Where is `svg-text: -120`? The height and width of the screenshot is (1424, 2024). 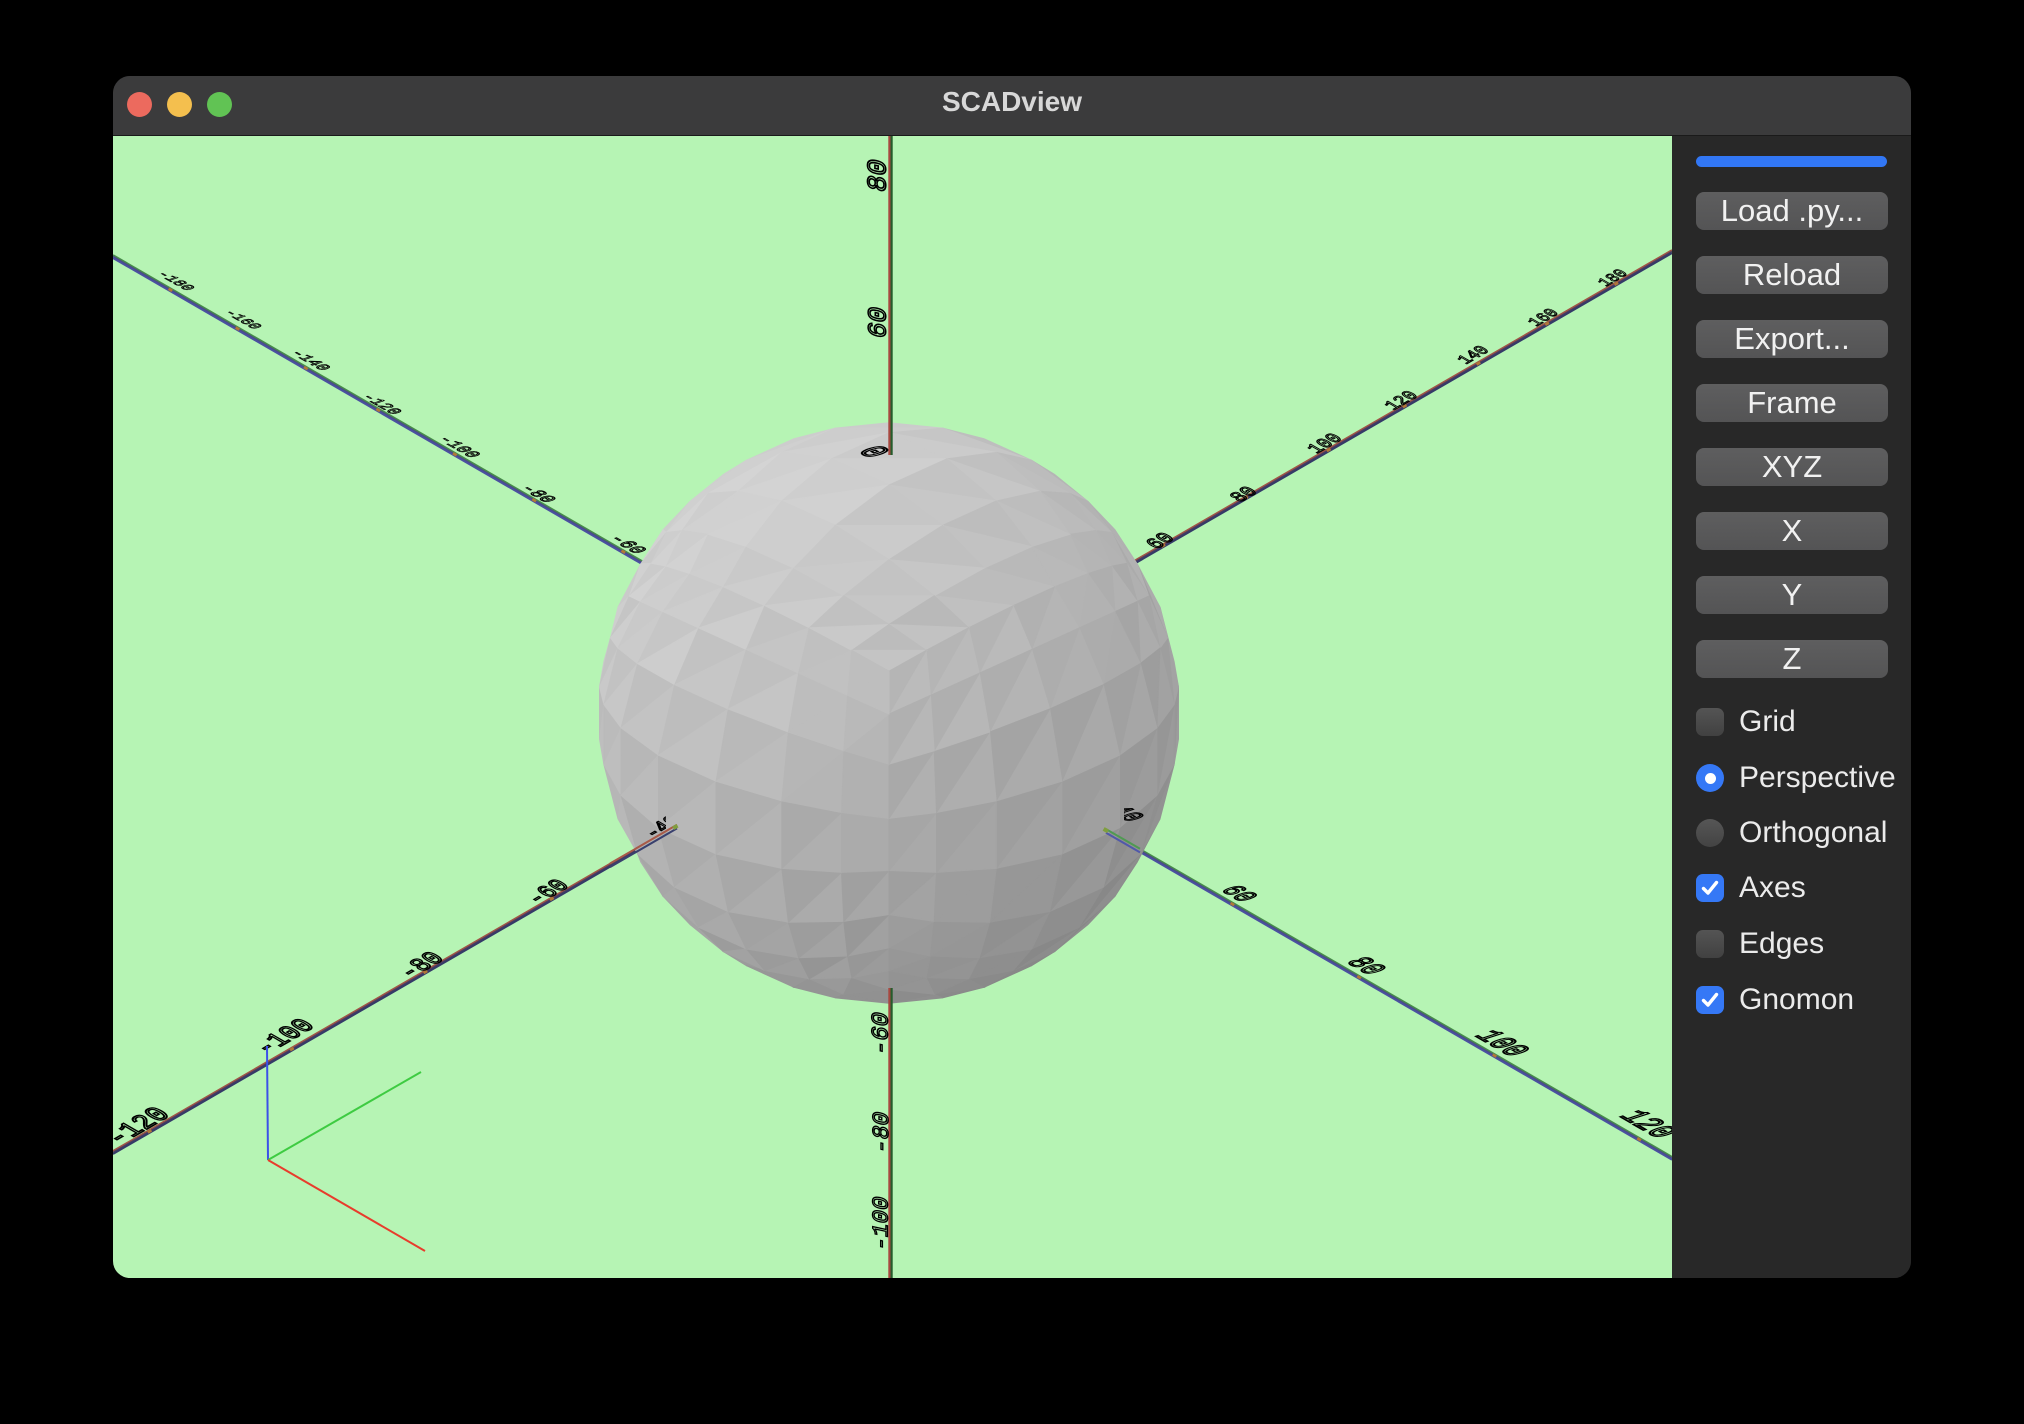 svg-text: -120 is located at coordinates (146, 1126).